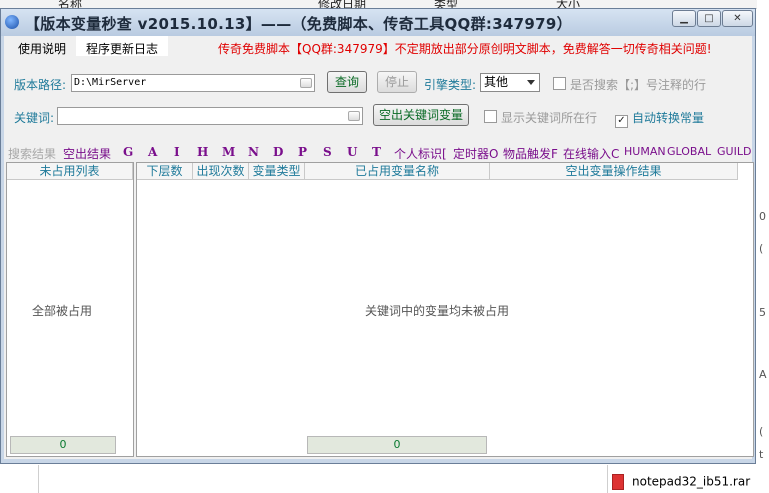 The image size is (769, 493). Describe the element at coordinates (420, 153) in the screenshot. I see `filter-personal-id: 个人标识[` at that location.